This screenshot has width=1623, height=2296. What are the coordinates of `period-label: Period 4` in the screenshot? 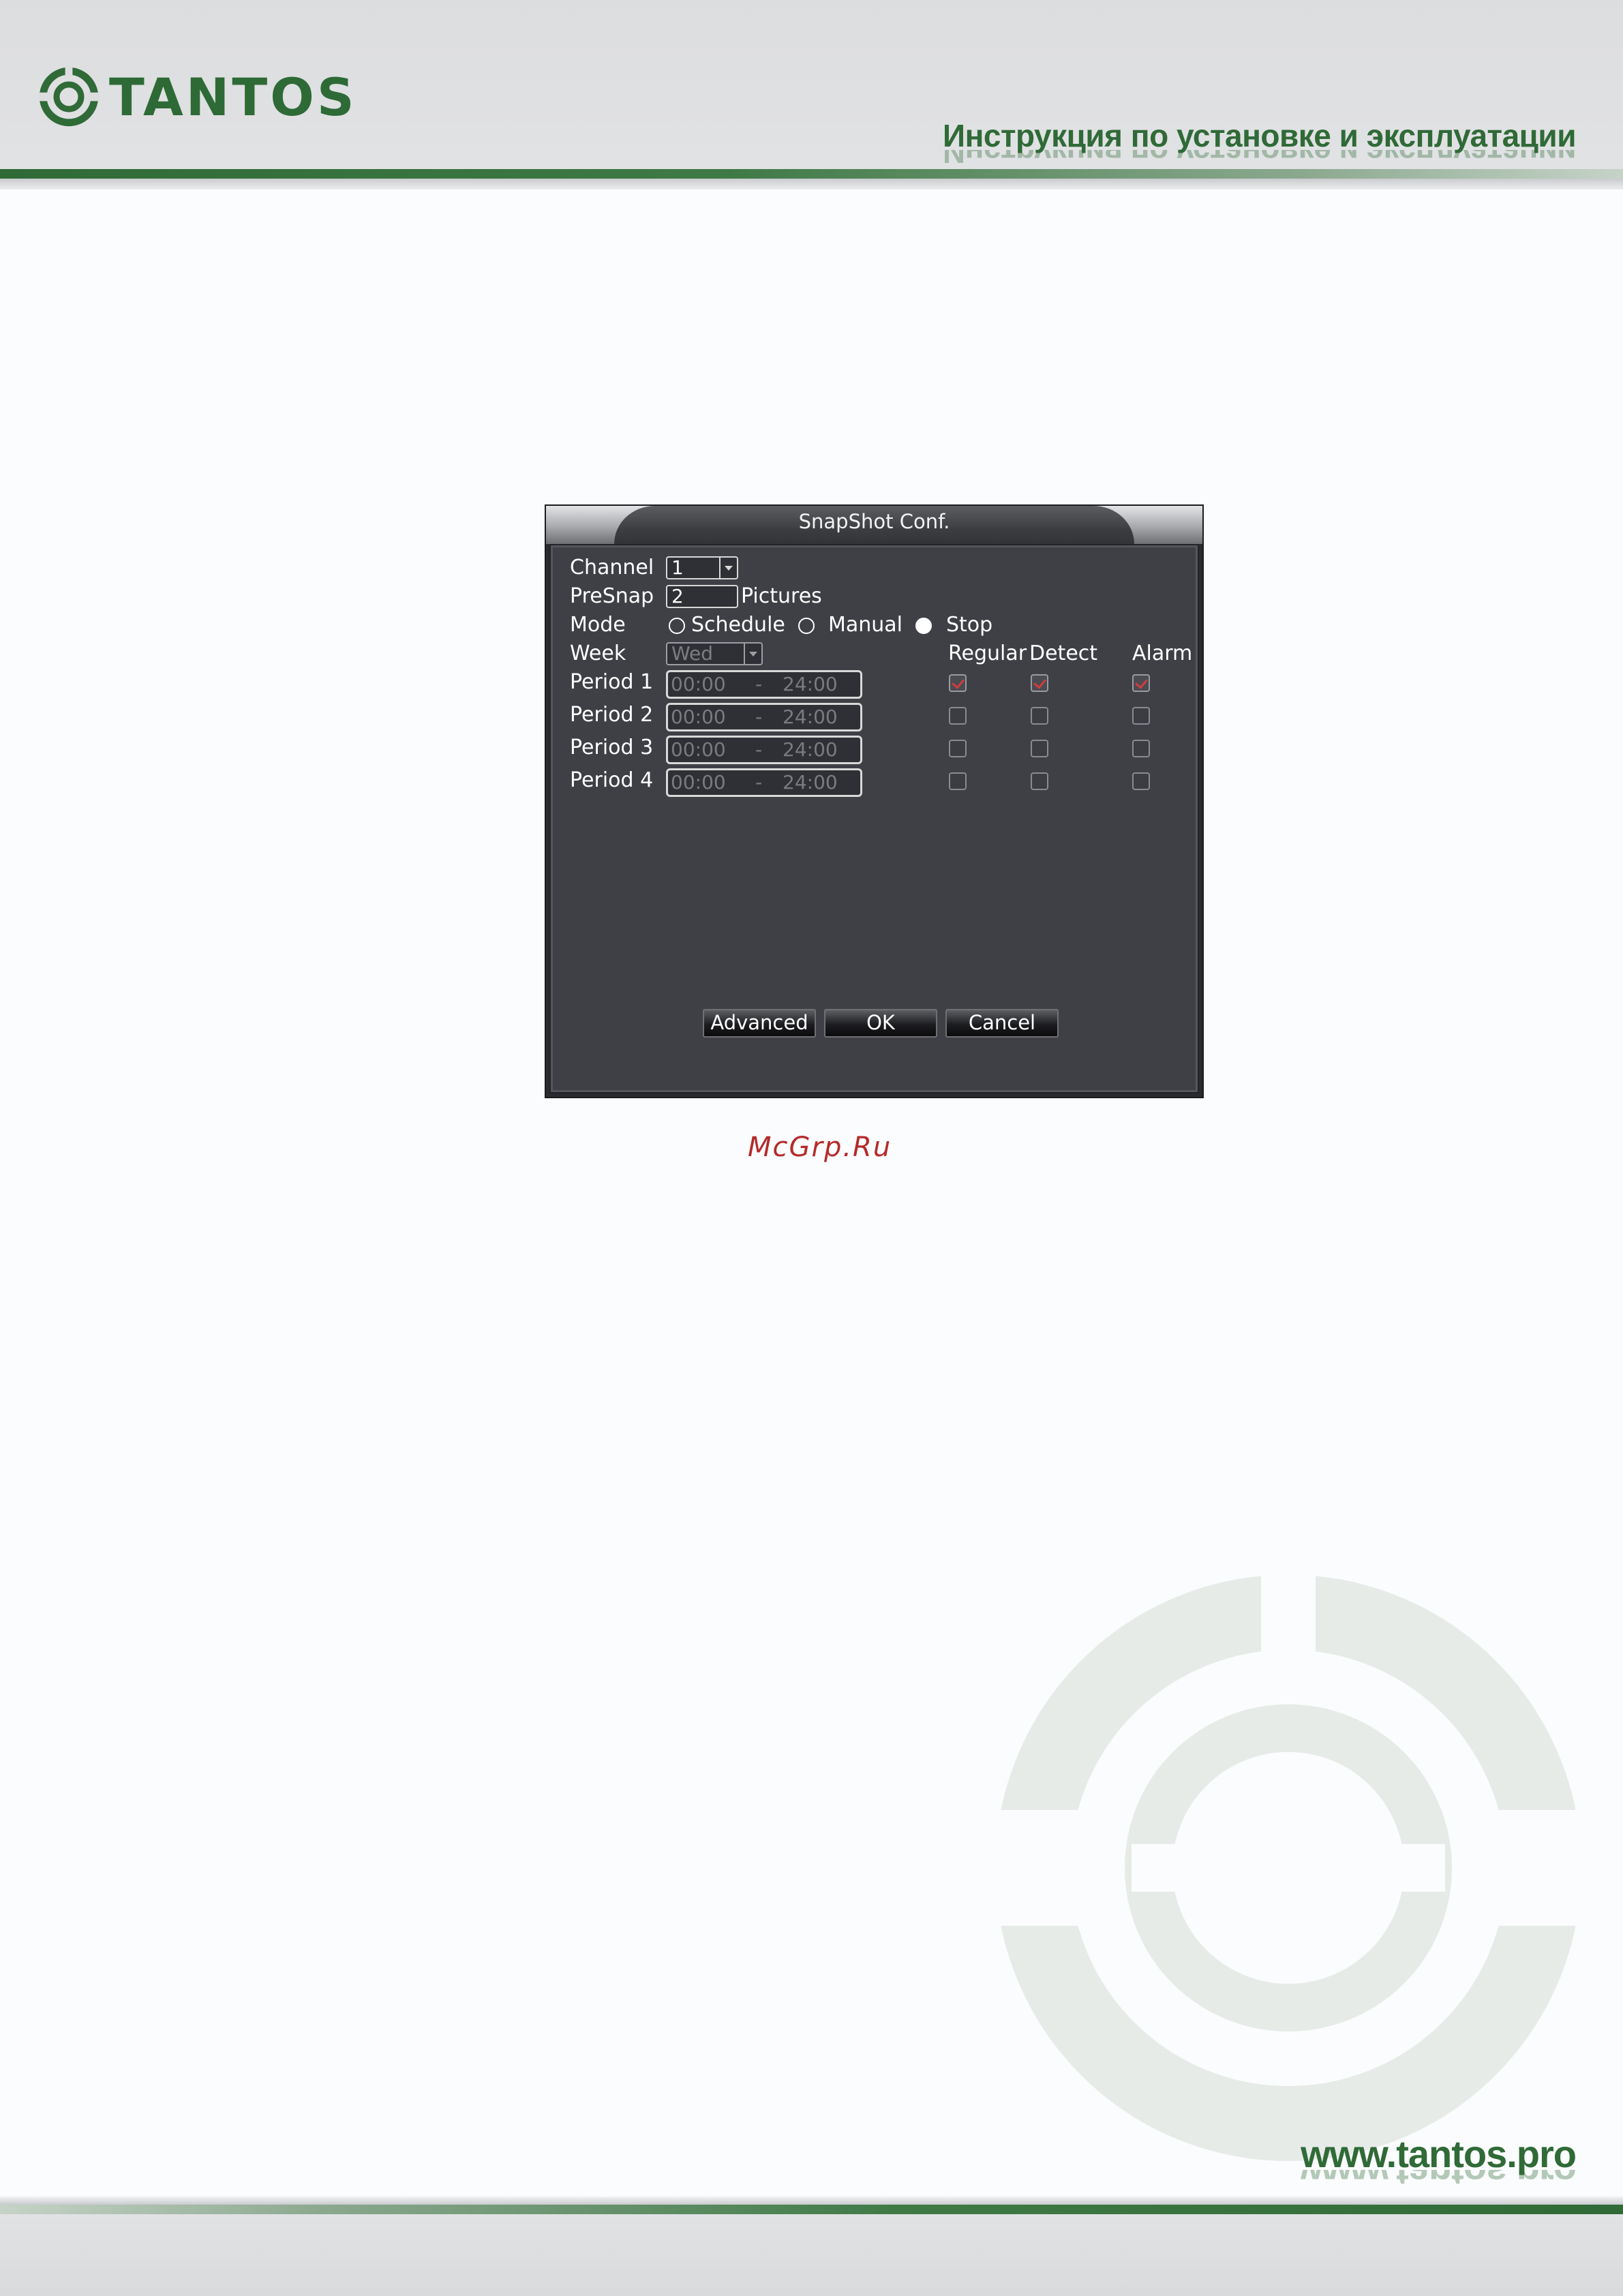 It's located at (612, 780).